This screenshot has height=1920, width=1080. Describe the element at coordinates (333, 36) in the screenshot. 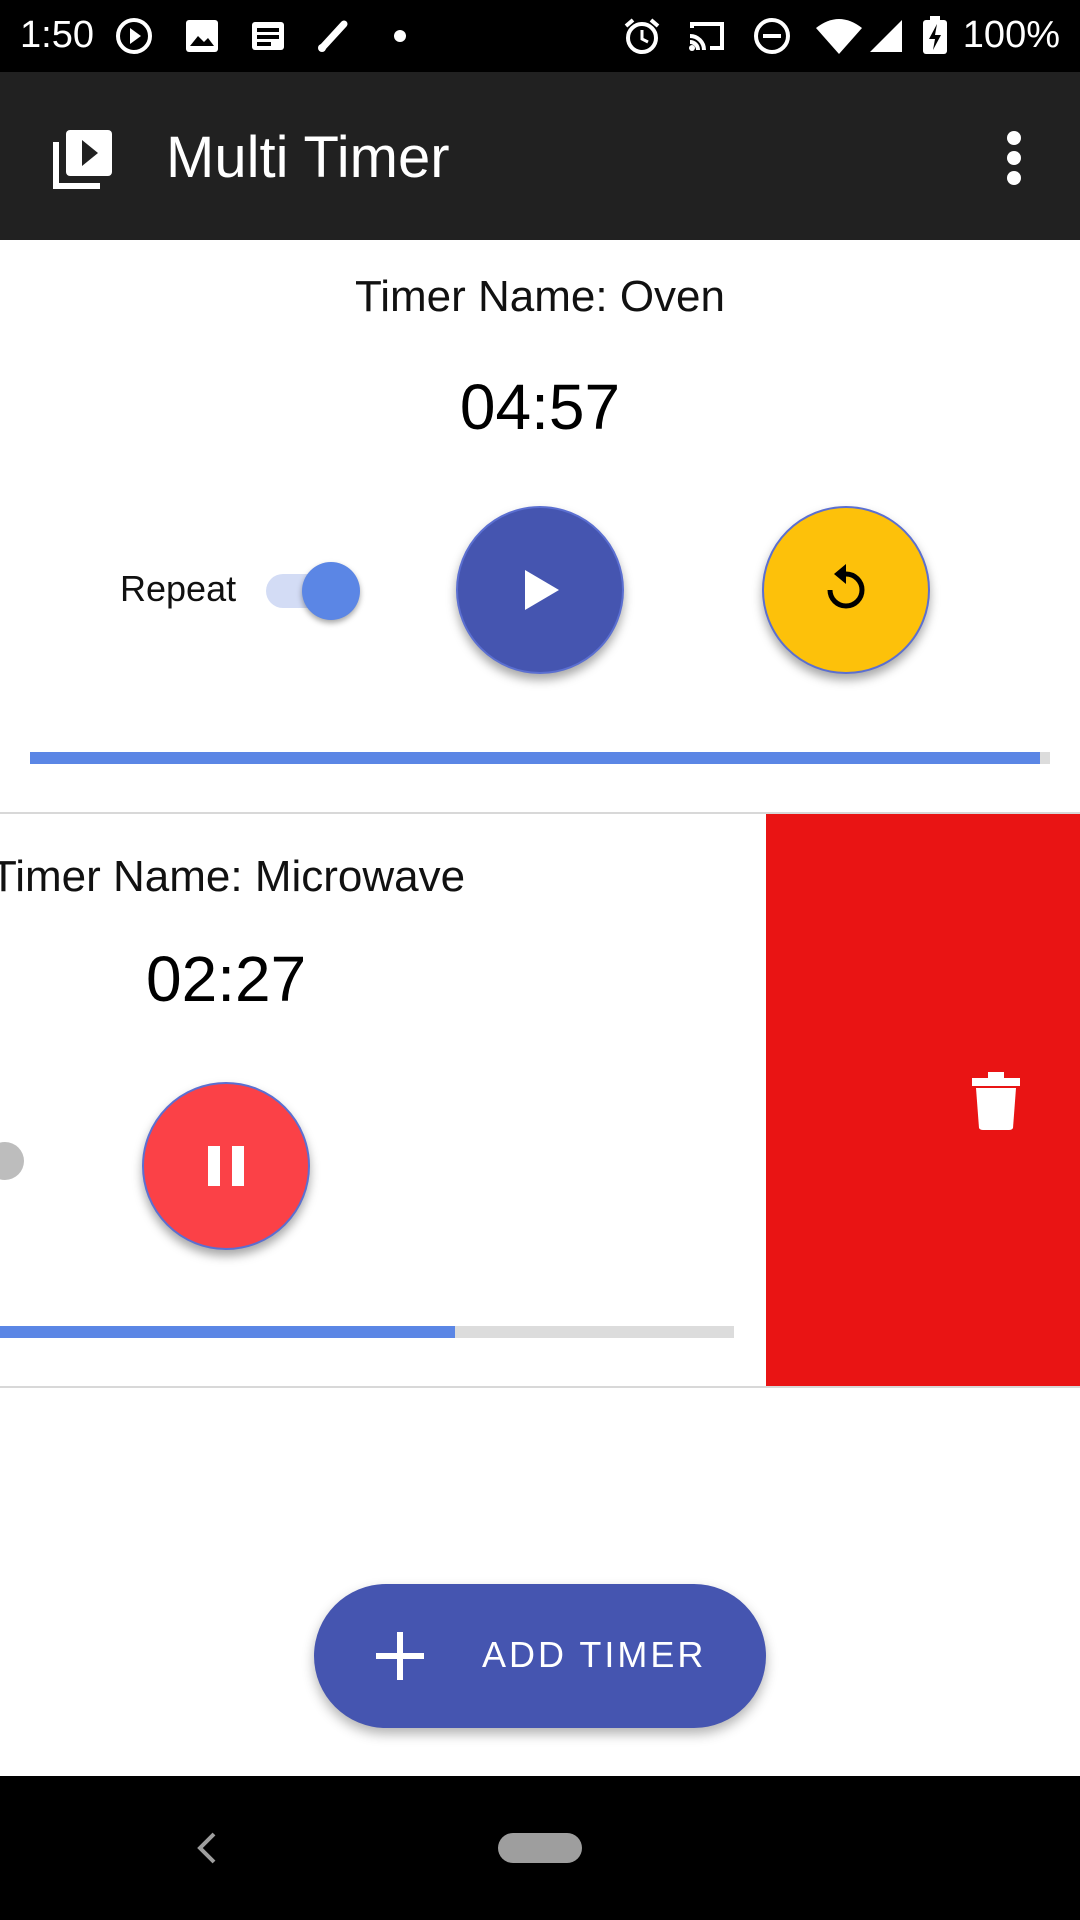

I see `pen-icon` at that location.